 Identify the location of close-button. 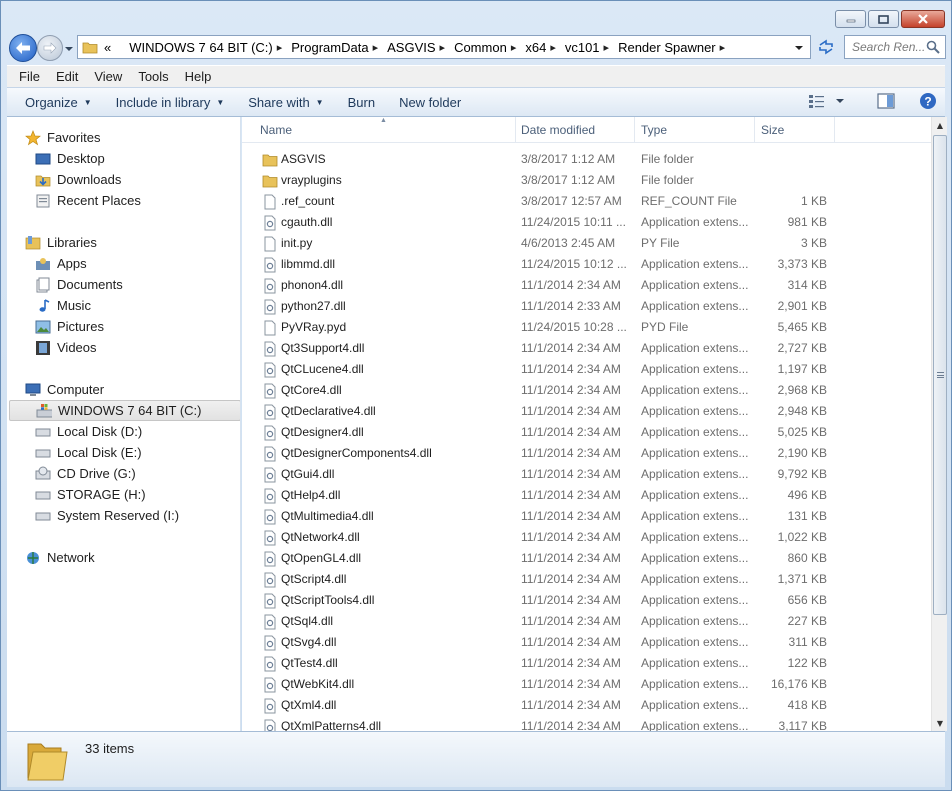
(923, 19).